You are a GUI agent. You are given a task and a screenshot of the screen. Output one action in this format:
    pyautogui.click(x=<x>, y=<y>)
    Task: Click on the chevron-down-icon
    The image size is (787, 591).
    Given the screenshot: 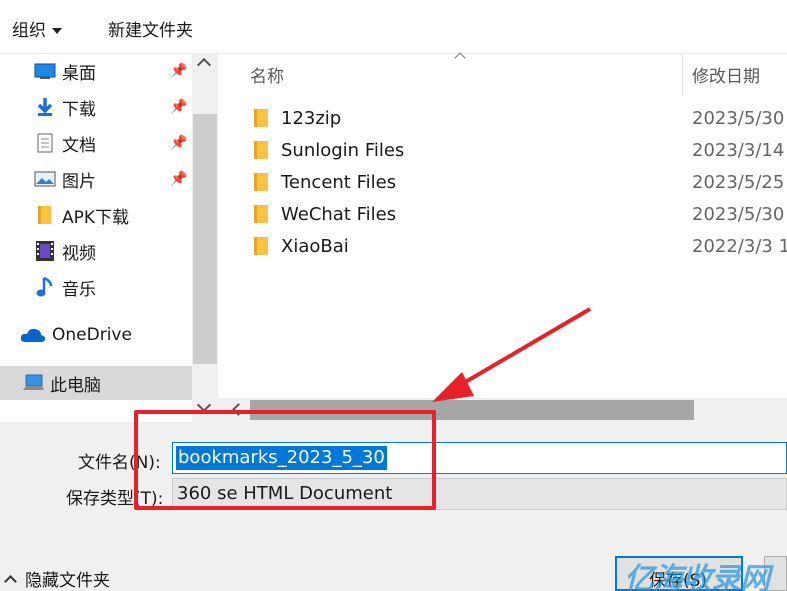 What is the action you would take?
    pyautogui.click(x=57, y=31)
    